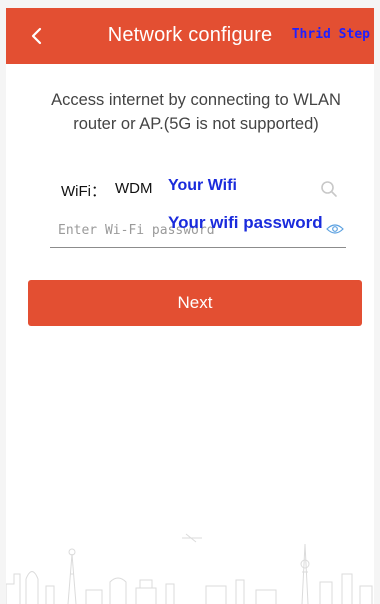 The image size is (380, 604). I want to click on wifi-label: WiFi：, so click(83, 191).